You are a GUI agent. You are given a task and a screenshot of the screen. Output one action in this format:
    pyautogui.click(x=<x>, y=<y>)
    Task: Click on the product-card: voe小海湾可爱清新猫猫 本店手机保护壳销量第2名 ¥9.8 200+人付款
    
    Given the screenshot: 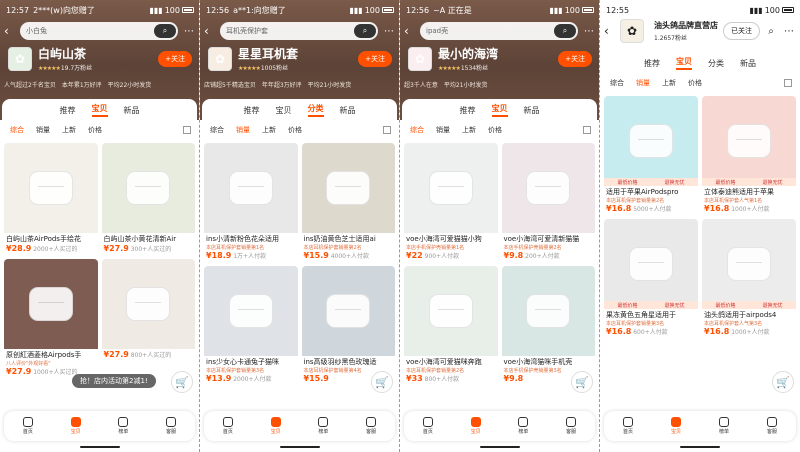 What is the action you would take?
    pyautogui.click(x=548, y=202)
    